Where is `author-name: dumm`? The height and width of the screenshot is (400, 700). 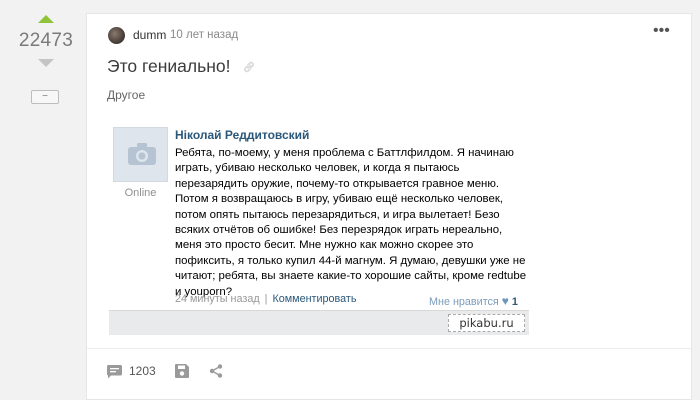 author-name: dumm is located at coordinates (149, 35).